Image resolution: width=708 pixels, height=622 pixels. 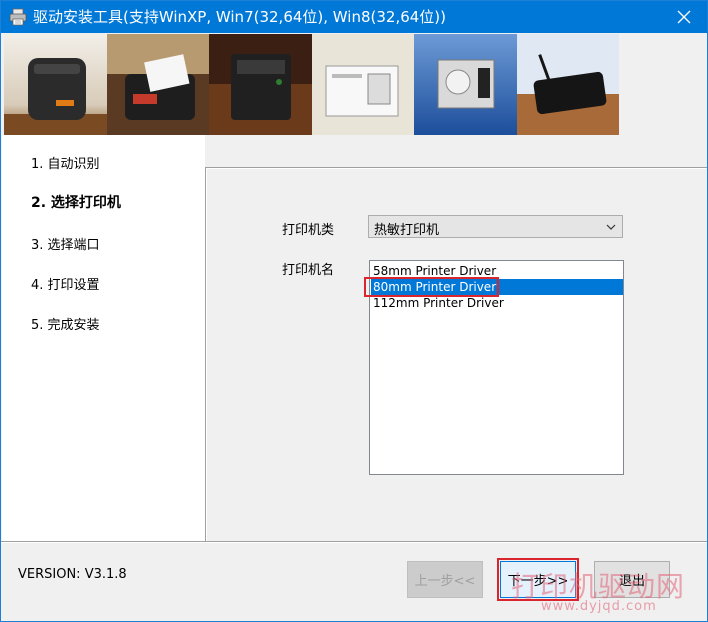 What do you see at coordinates (495, 226) in the screenshot?
I see `printer-type-select: 热敏打印机` at bounding box center [495, 226].